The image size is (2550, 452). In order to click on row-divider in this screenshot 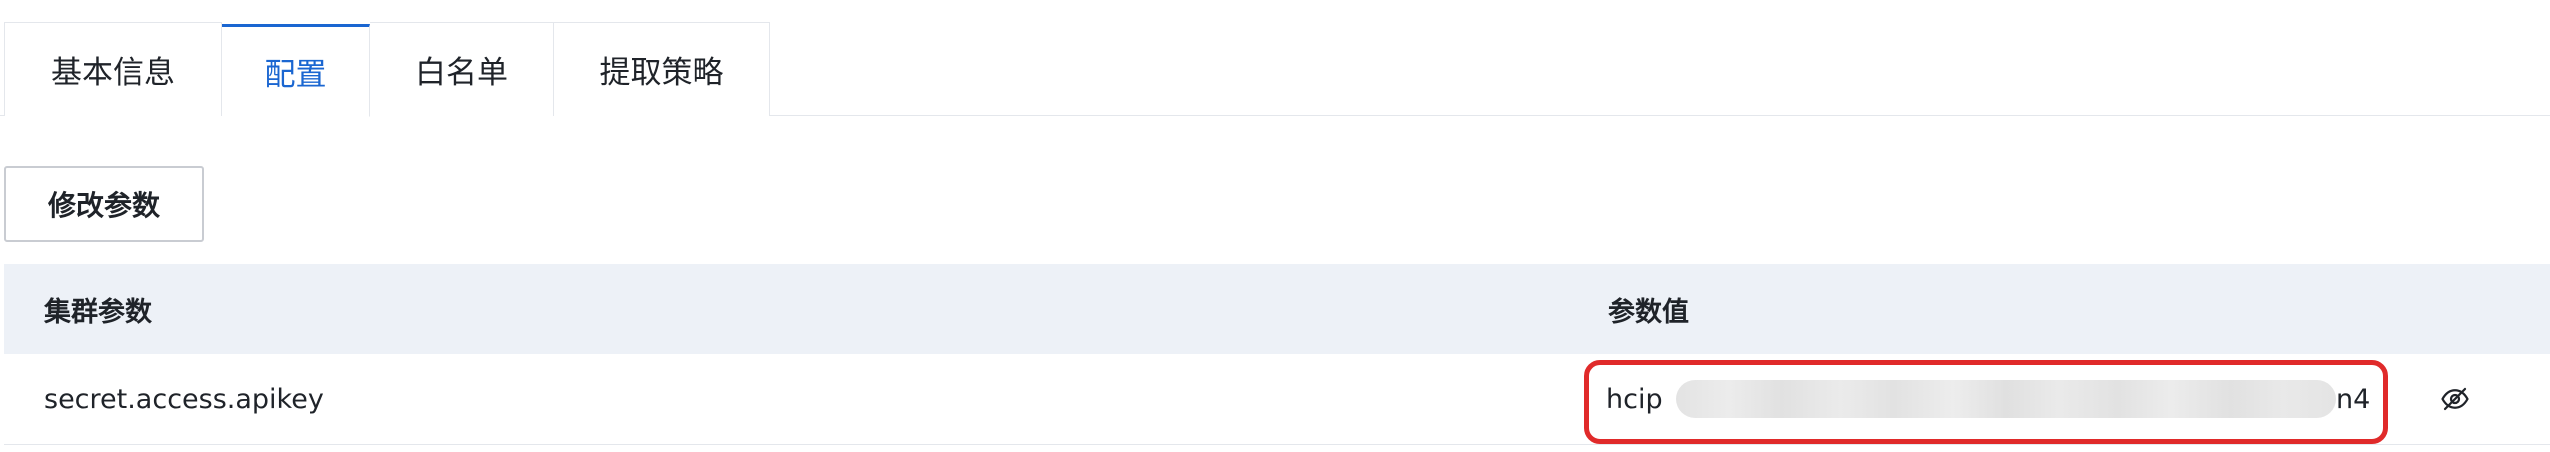, I will do `click(1277, 444)`.